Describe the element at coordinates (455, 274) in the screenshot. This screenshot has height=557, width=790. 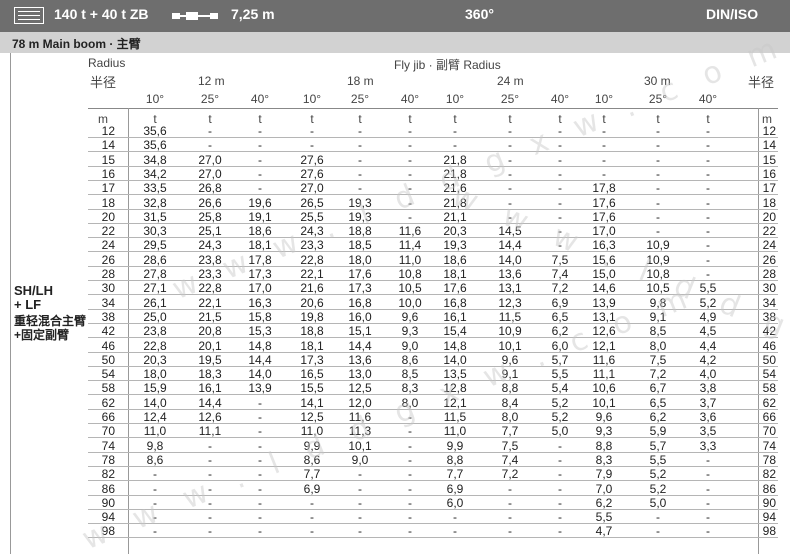
I see `table-cell: 18,1` at that location.